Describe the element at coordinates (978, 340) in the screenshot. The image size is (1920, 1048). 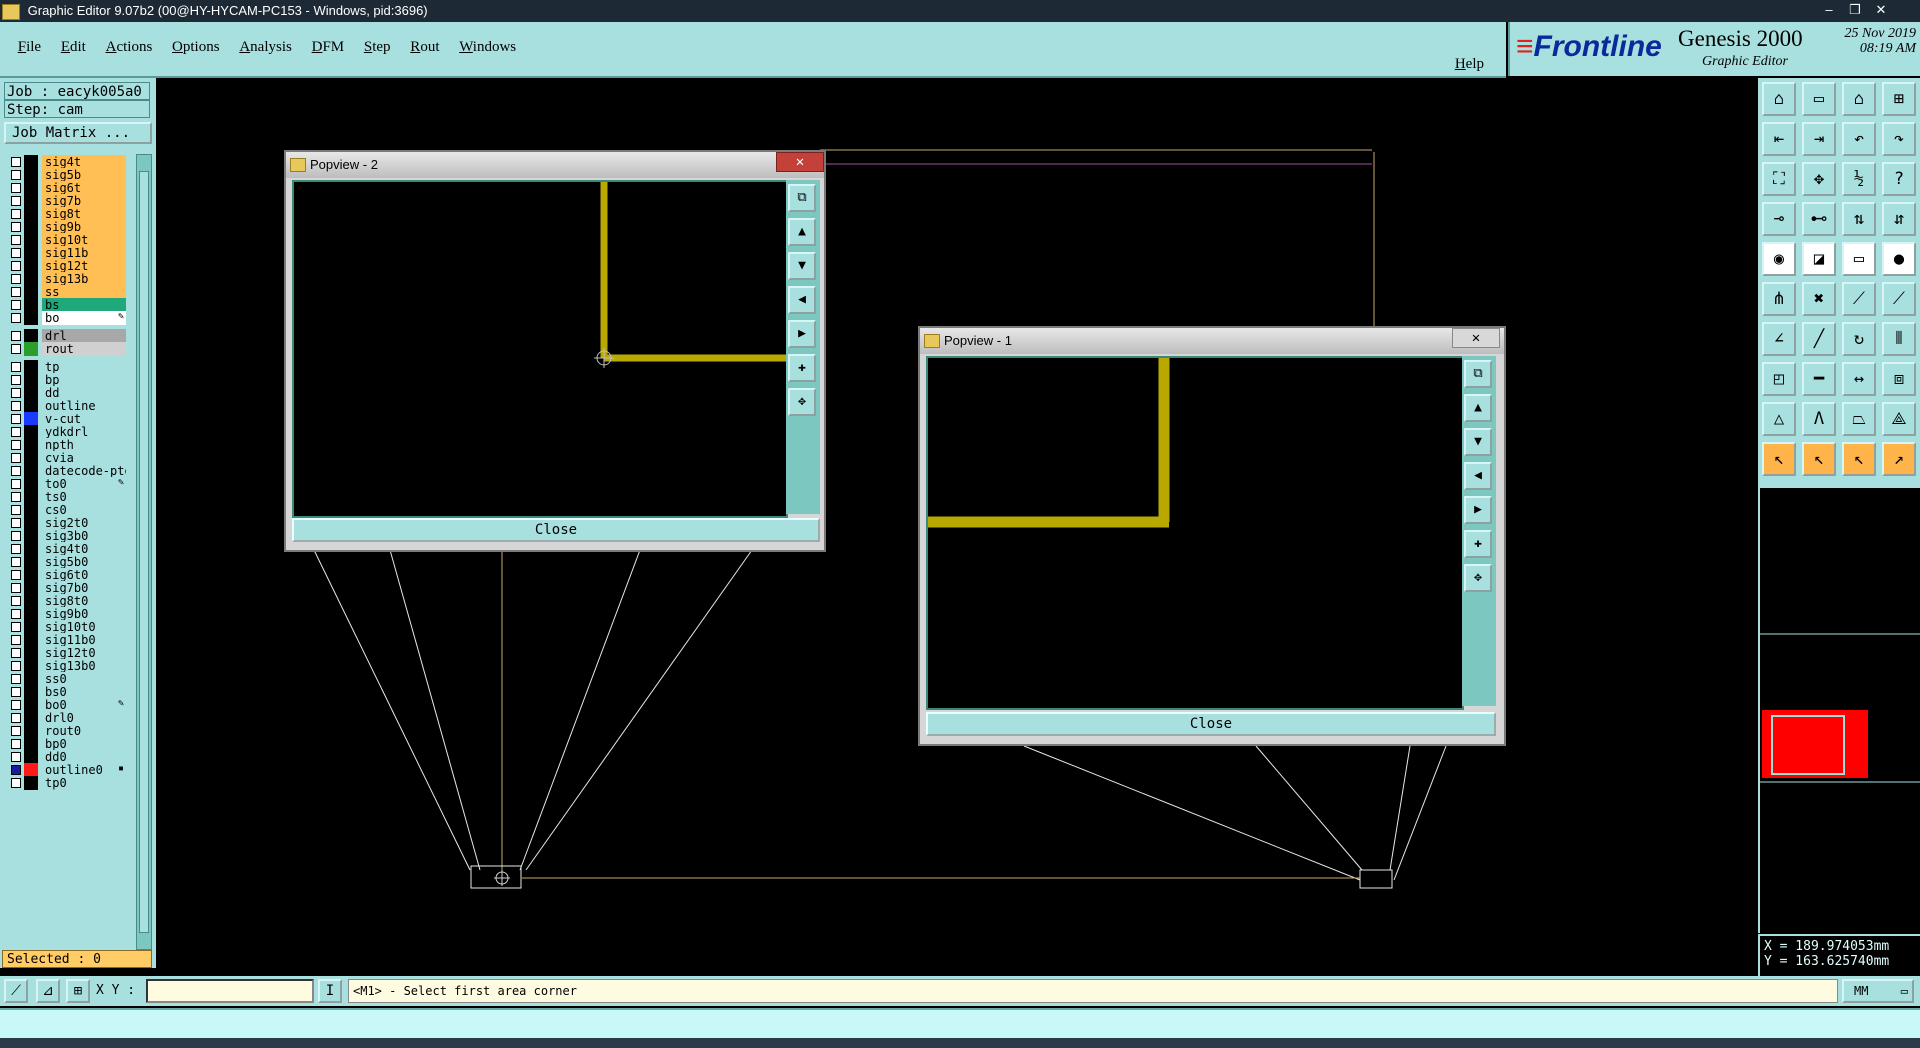
I see `popview-1-title: Popview - 1` at that location.